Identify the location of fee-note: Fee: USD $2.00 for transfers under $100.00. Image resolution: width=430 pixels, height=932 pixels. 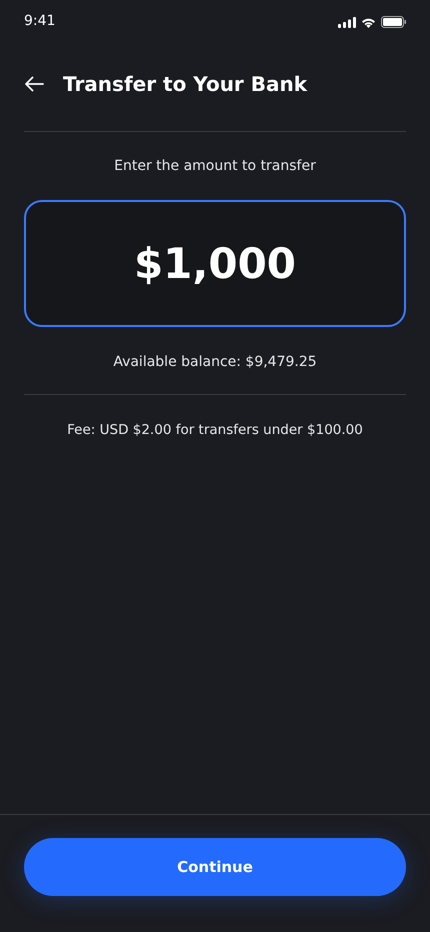
(215, 430).